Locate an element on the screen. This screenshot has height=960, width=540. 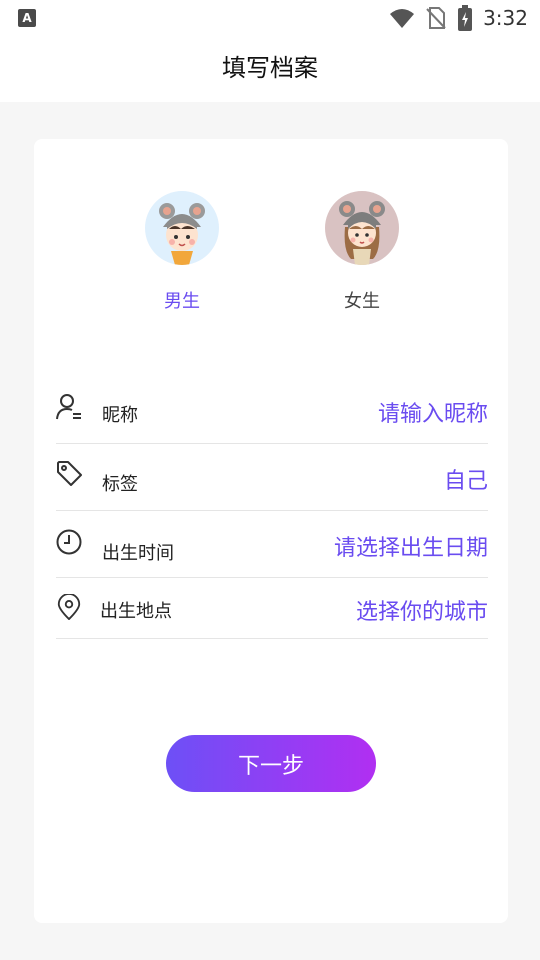
status-icons: 3:32 is located at coordinates (458, 18).